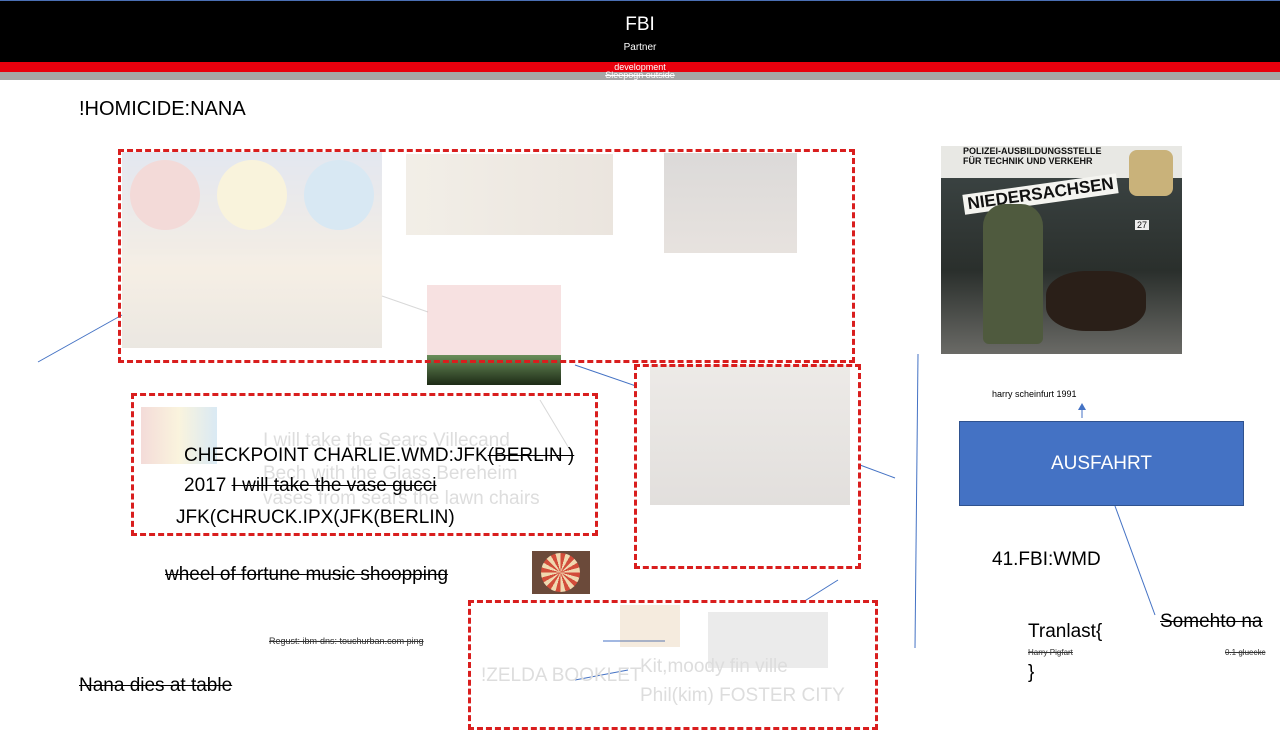  What do you see at coordinates (1040, 194) in the screenshot?
I see `photo-sign-line3: NIEDERSACHSEN` at bounding box center [1040, 194].